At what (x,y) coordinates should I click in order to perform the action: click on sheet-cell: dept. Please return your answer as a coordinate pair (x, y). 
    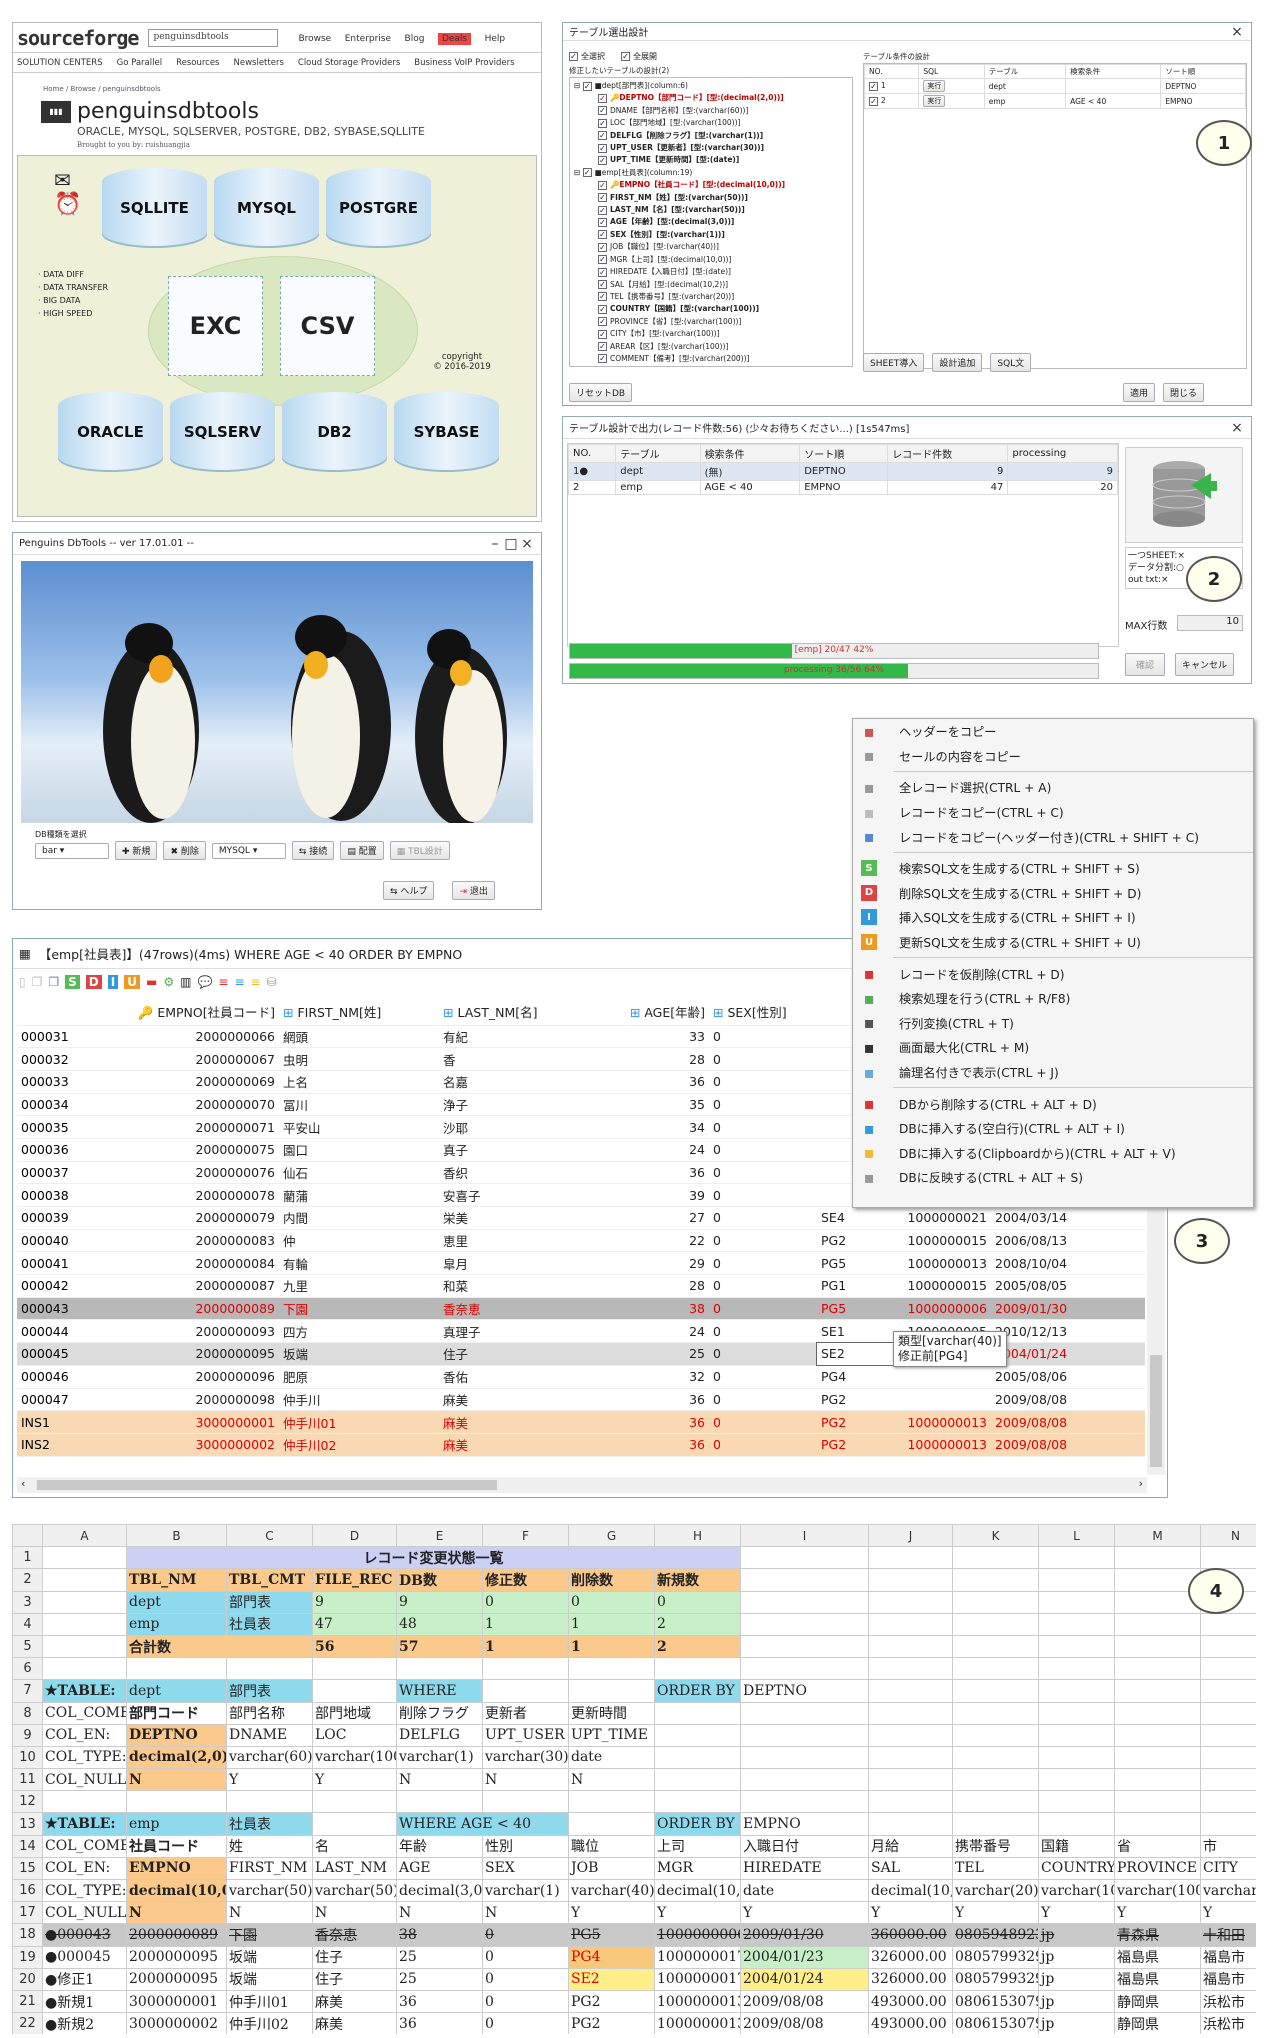
    Looking at the image, I should click on (176, 1602).